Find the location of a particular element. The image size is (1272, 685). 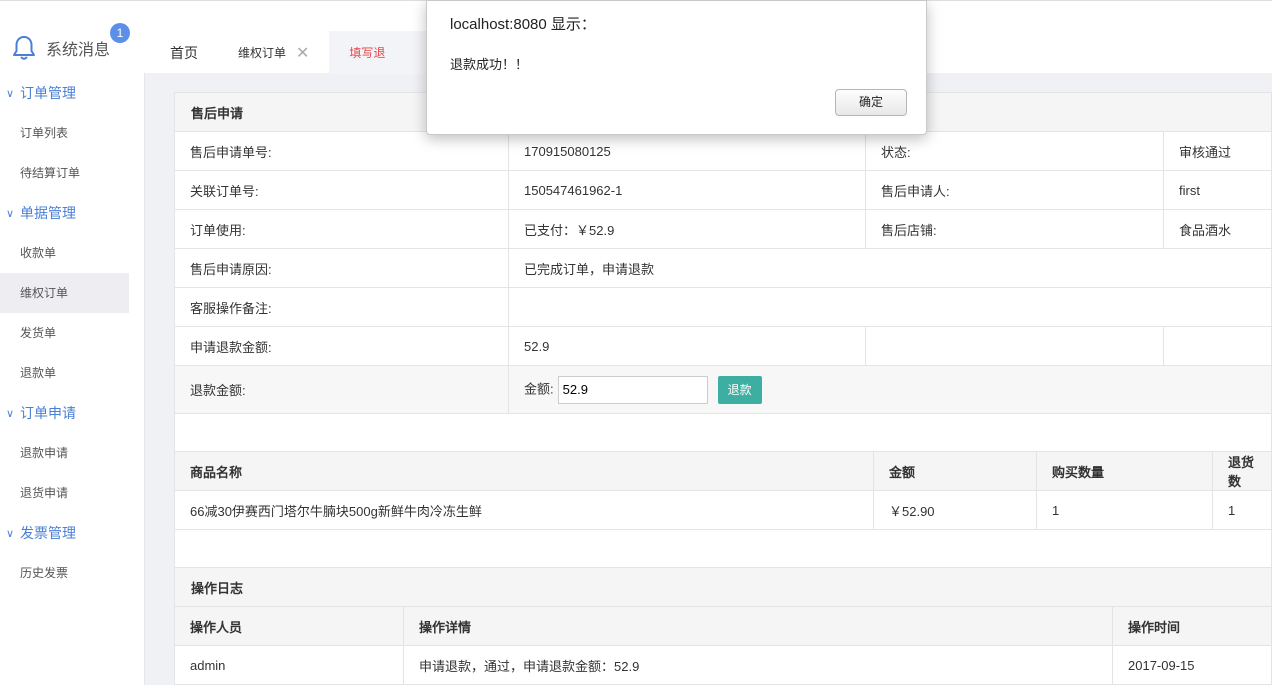

table-row: 订单使用: 已支付：￥52.9 售后店铺: 食品酒水 is located at coordinates (723, 229).